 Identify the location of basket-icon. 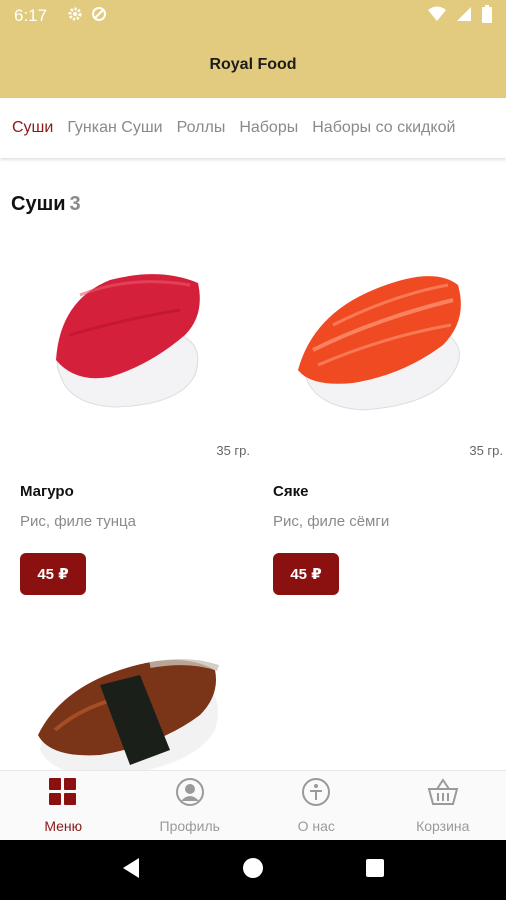
(443, 794).